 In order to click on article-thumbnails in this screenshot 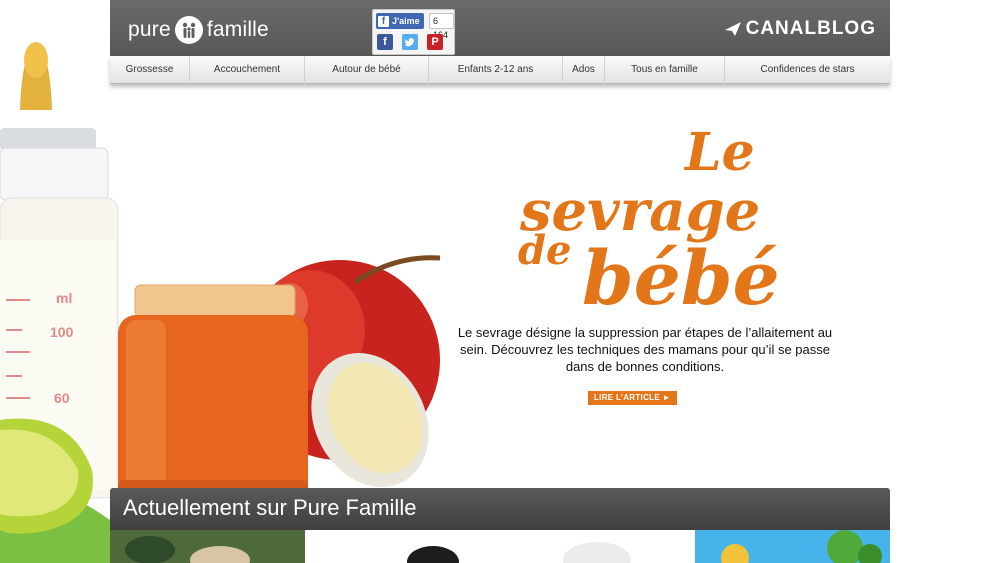, I will do `click(500, 546)`.